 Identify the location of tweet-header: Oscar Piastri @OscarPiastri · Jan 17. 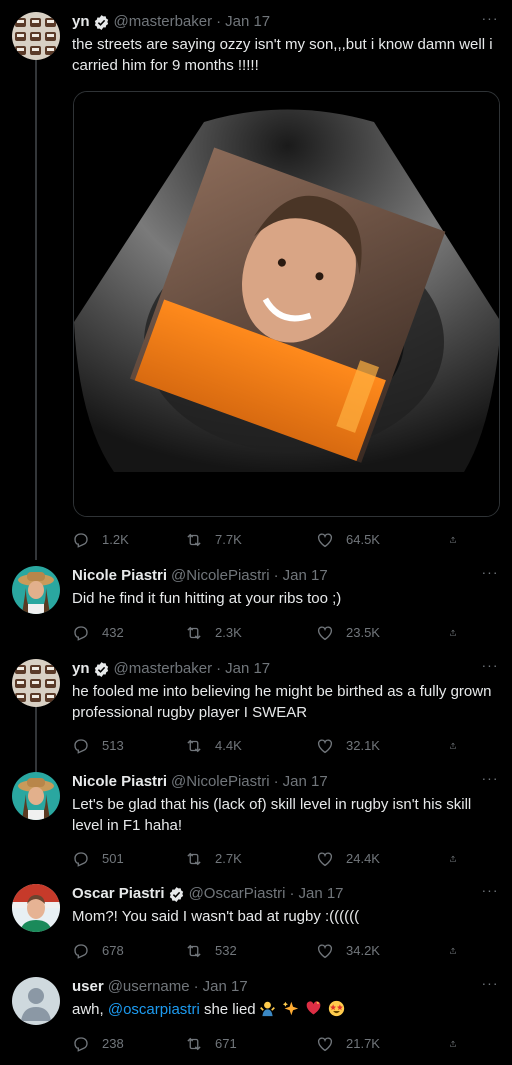
(286, 894).